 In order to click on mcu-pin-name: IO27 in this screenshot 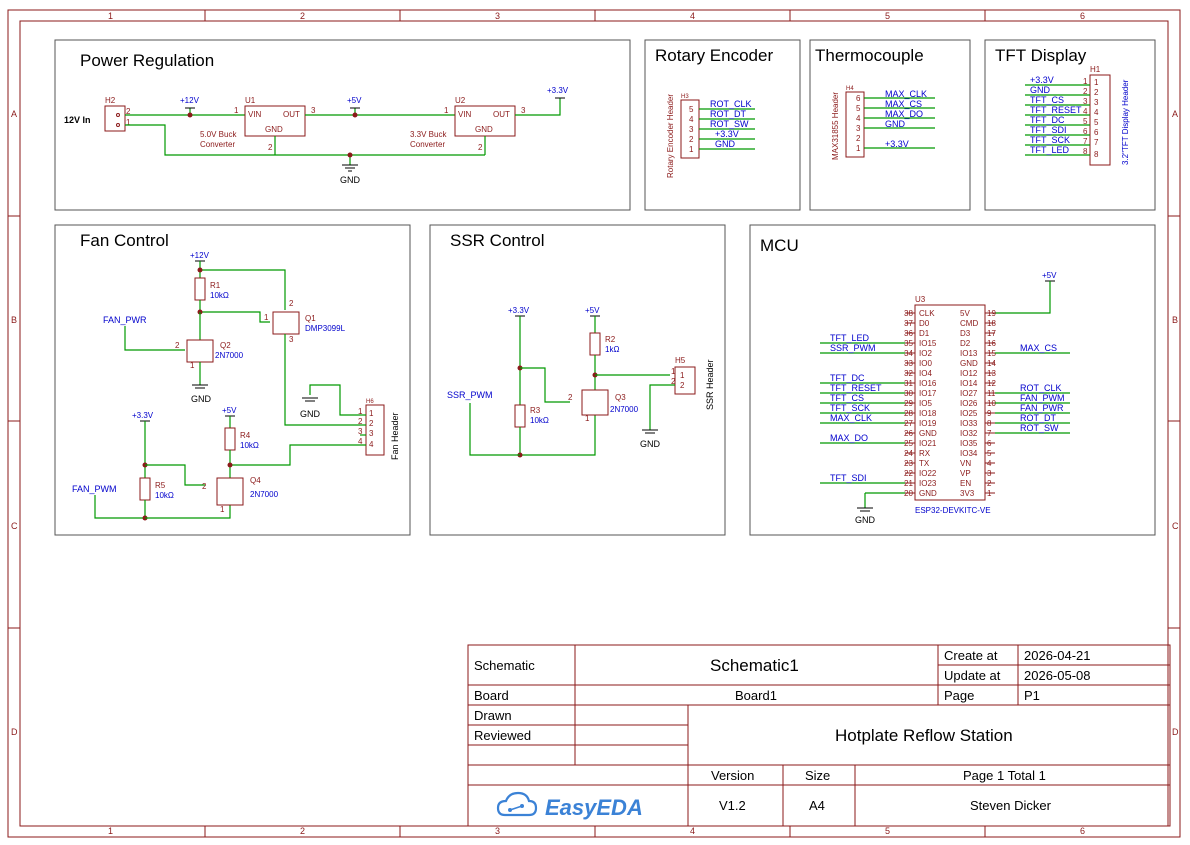, I will do `click(969, 393)`.